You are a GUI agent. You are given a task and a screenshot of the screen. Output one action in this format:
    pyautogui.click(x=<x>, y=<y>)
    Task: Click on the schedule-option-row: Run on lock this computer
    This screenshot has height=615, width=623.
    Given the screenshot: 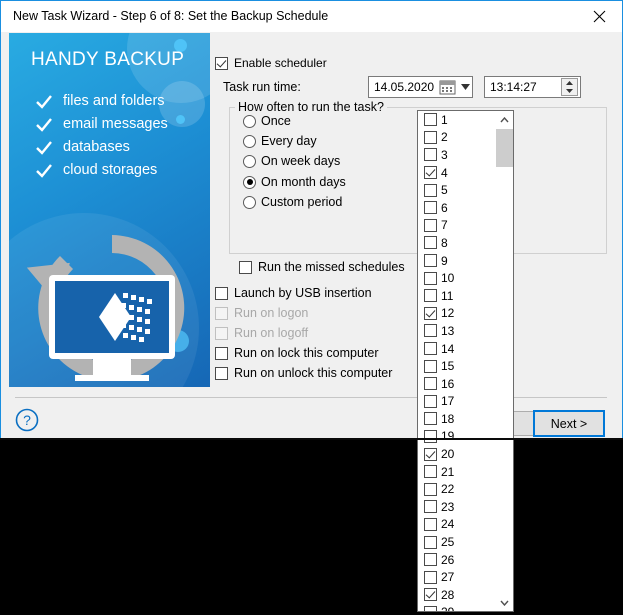 What is the action you would take?
    pyautogui.click(x=297, y=353)
    